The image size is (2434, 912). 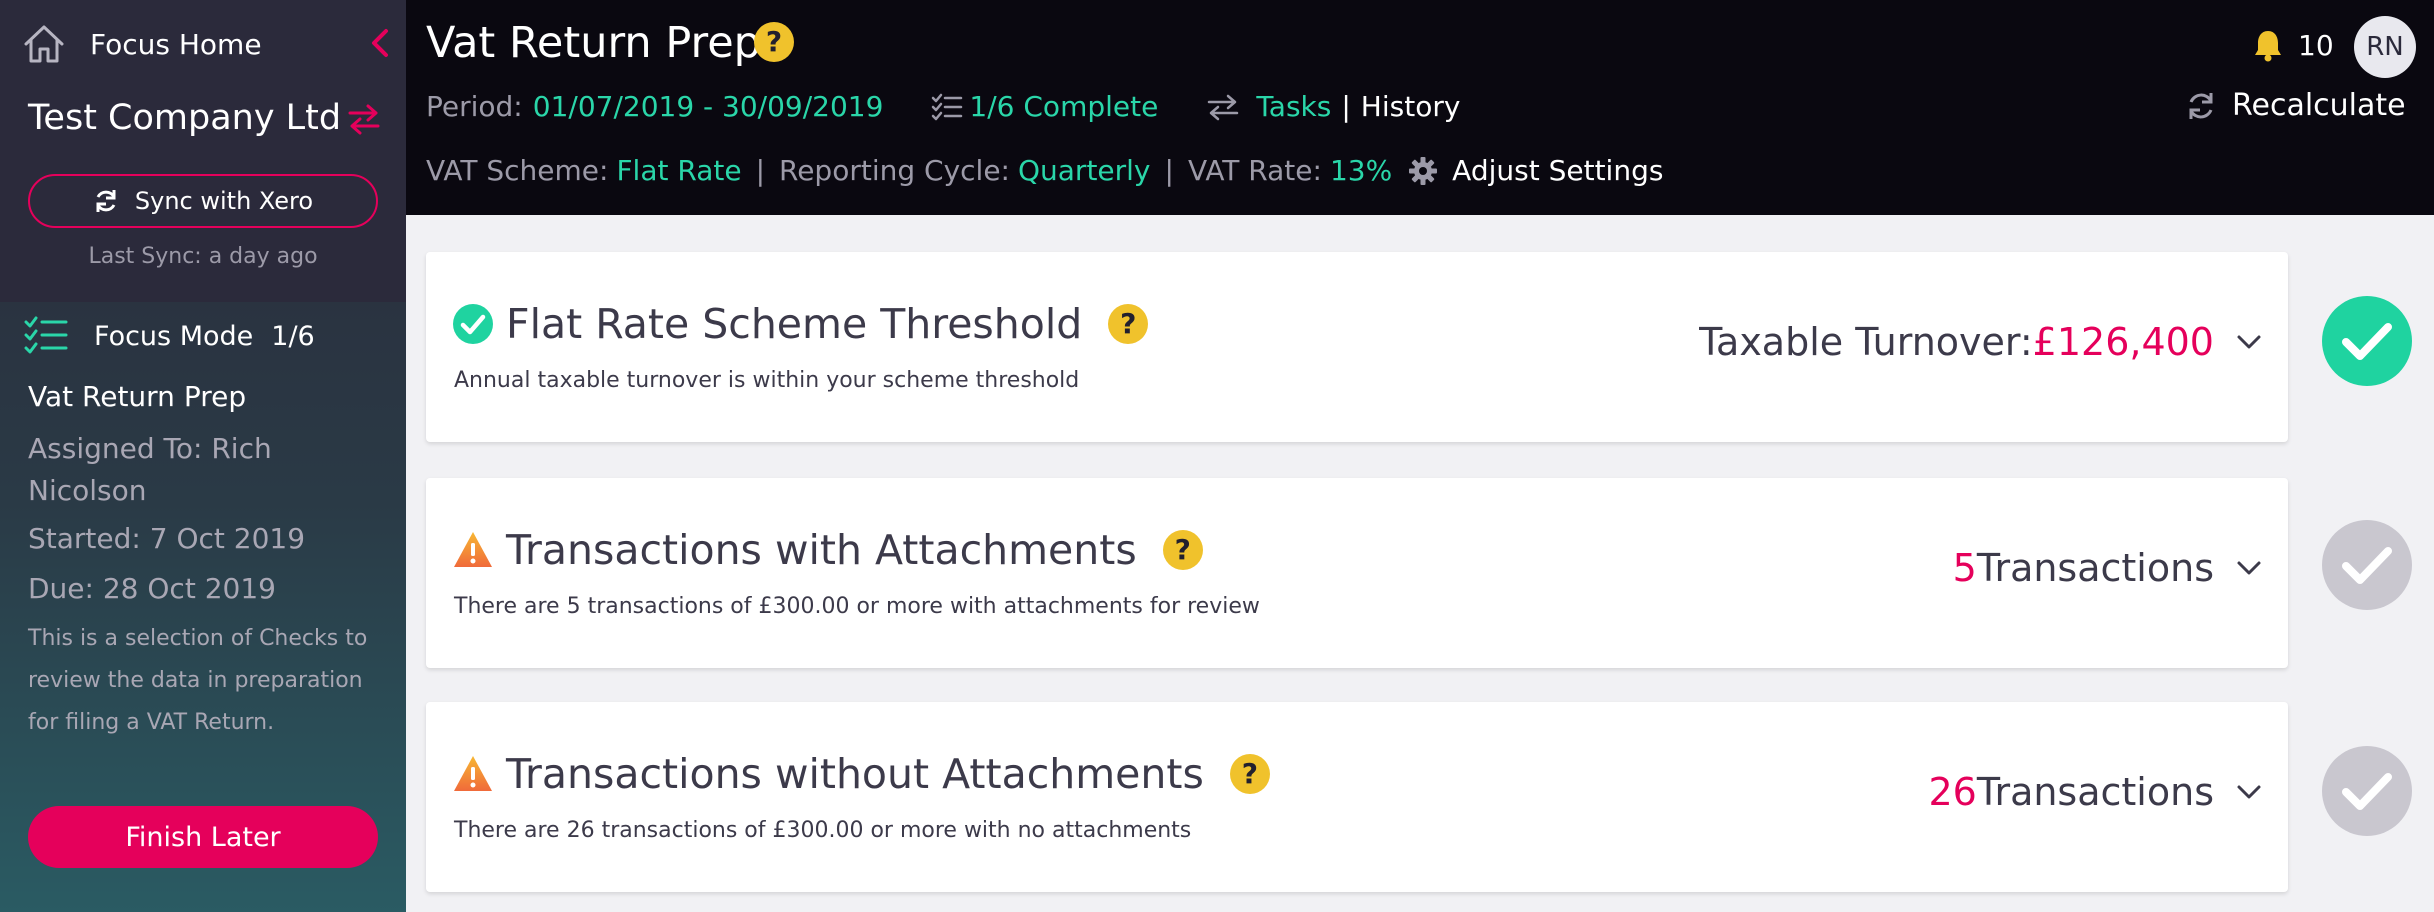 What do you see at coordinates (2385, 47) in the screenshot?
I see `avatar: RN` at bounding box center [2385, 47].